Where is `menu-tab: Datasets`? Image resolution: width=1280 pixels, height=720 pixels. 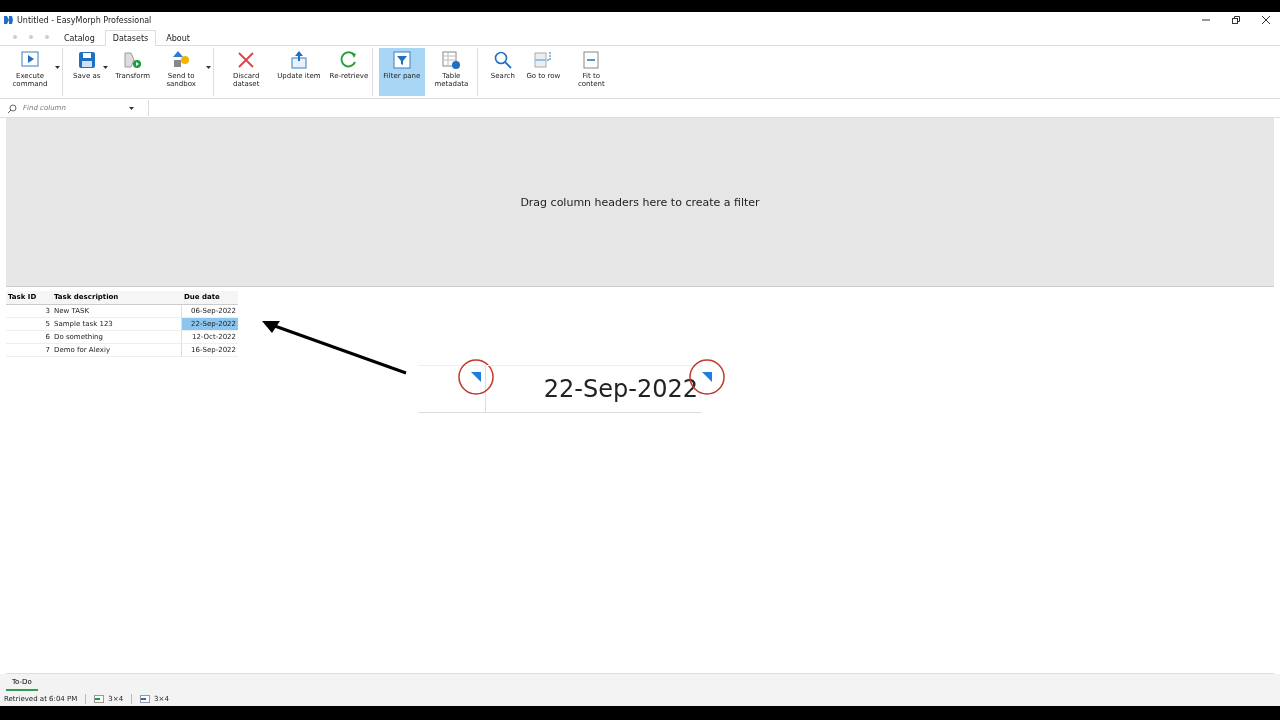
menu-tab: Datasets is located at coordinates (130, 38).